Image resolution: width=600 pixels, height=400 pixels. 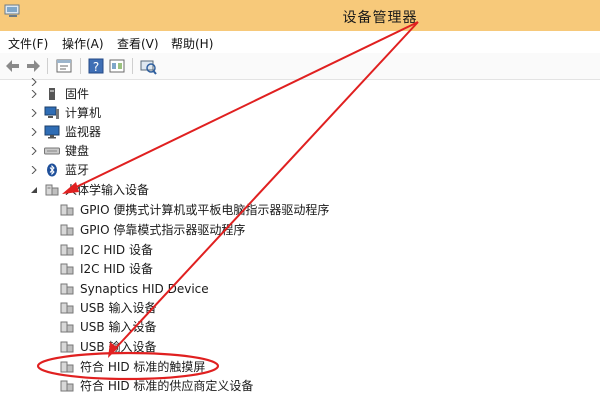 I want to click on tree-device-item: GPIO 便携式计算机或平板电脑指示器驱动程序, so click(x=194, y=209).